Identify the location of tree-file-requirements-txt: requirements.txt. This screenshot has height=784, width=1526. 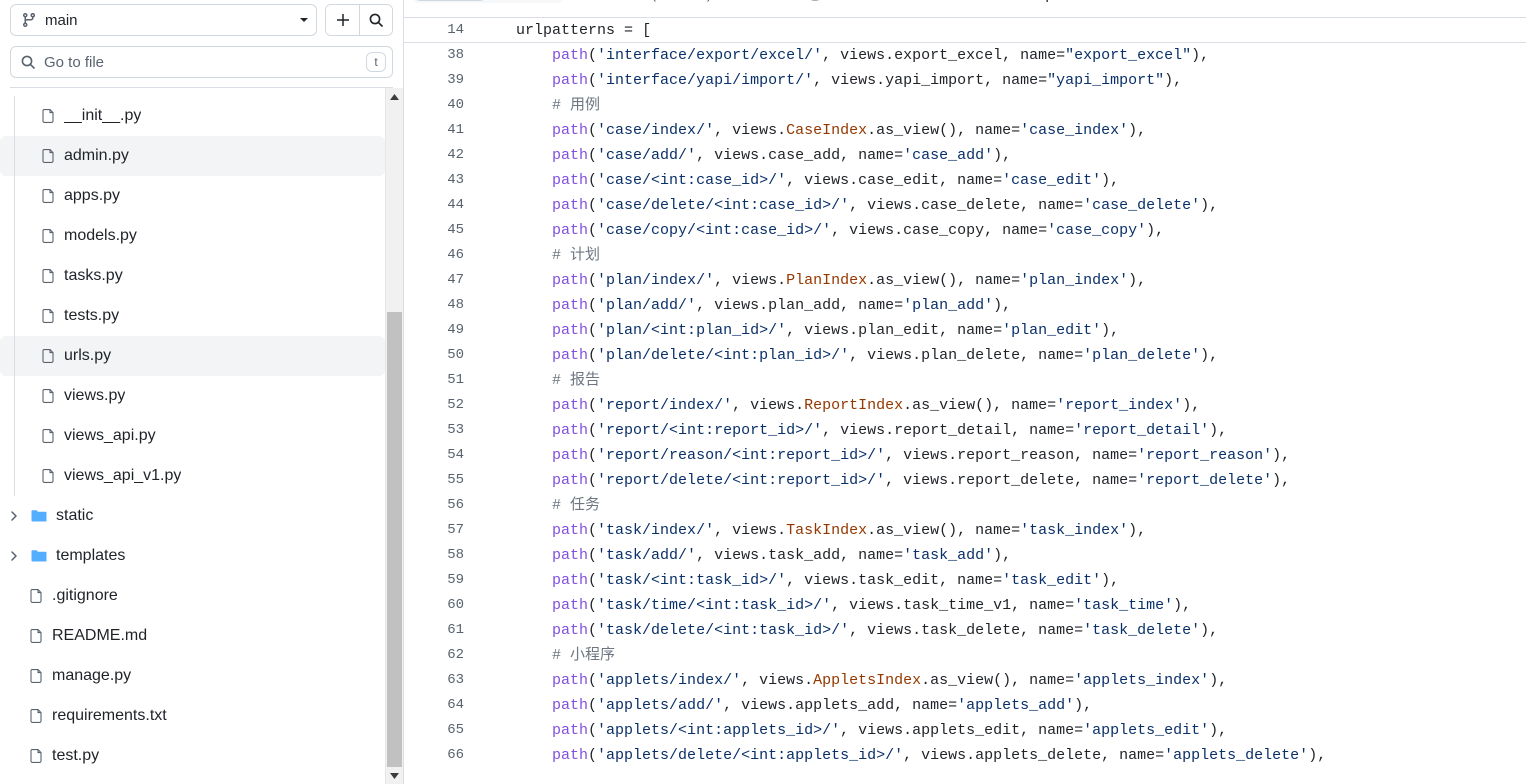
(192, 716).